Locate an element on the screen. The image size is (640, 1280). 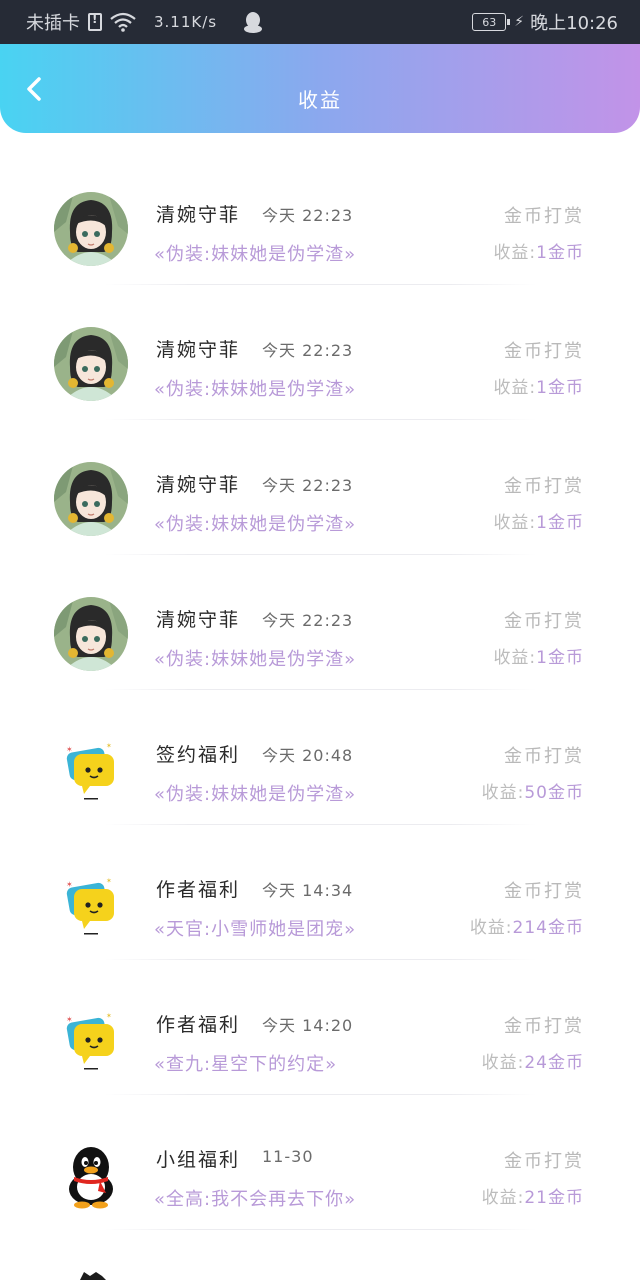
page-title: 收益 is located at coordinates (320, 100).